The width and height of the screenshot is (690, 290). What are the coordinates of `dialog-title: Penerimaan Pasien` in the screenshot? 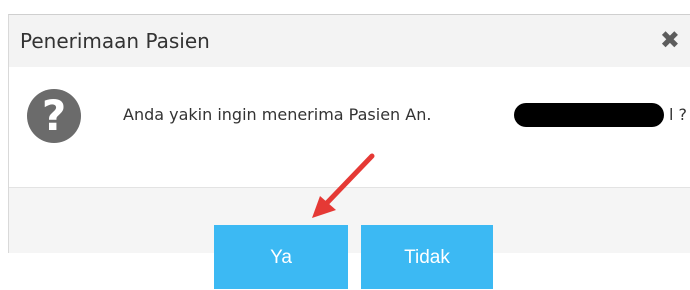 It's located at (115, 41).